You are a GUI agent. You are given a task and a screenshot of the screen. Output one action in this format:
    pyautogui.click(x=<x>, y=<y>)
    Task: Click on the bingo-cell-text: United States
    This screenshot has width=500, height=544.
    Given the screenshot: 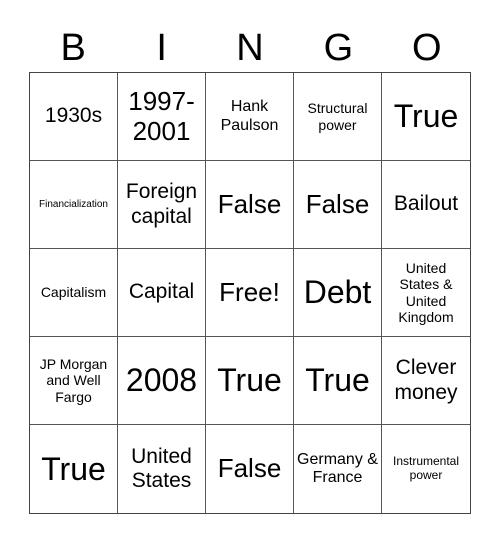 What is the action you would take?
    pyautogui.click(x=161, y=468)
    